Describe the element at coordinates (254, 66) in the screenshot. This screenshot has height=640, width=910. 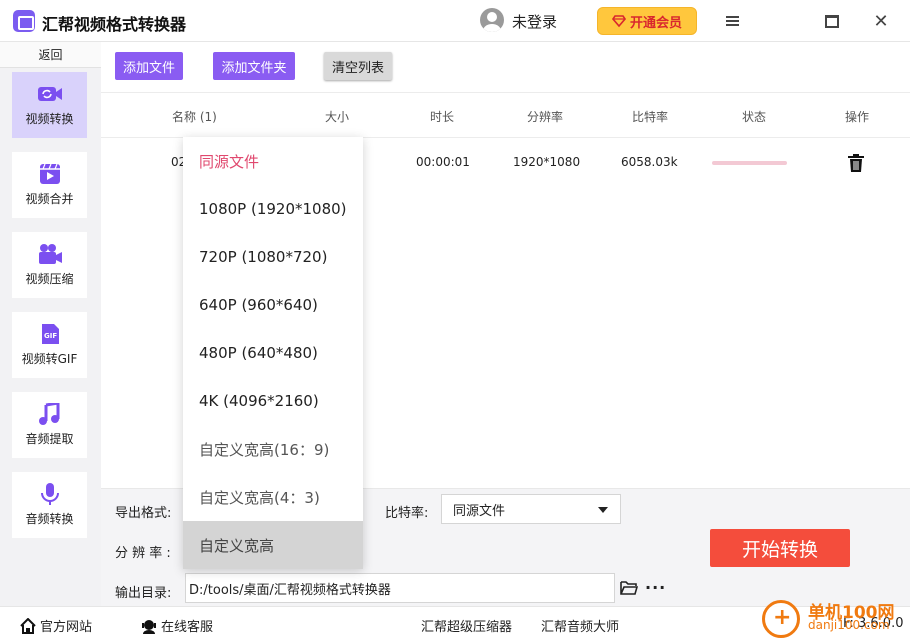
I see `add-folder-button: 添加文件夹` at that location.